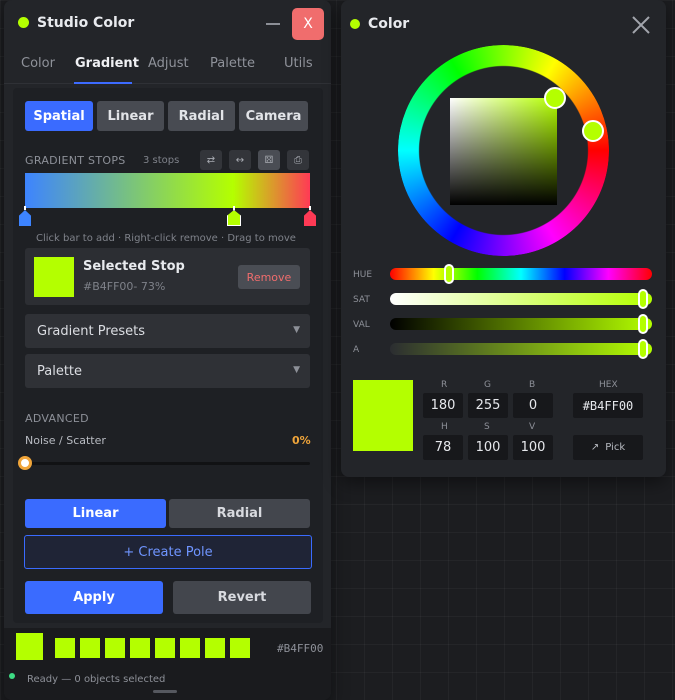 The image size is (675, 700). I want to click on tab-bar: Color Gradient Adjust Palette Utils, so click(167, 66).